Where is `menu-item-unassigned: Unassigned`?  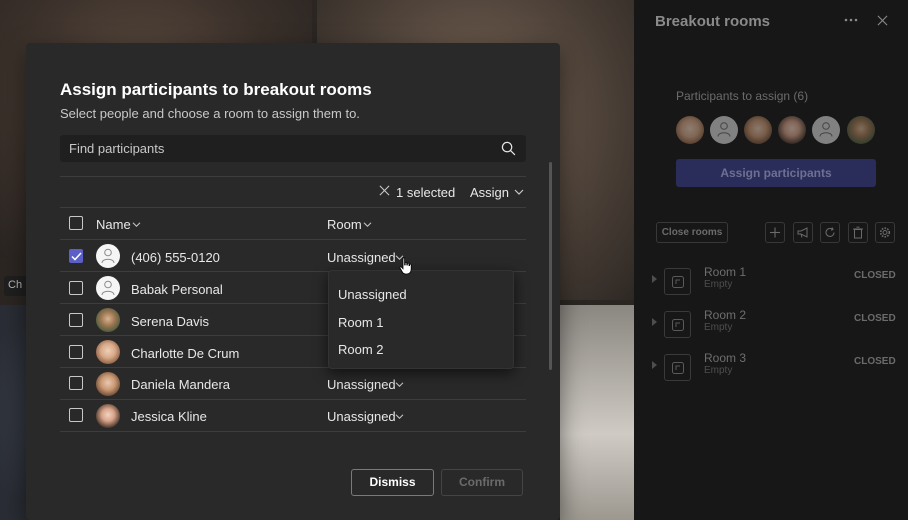
menu-item-unassigned: Unassigned is located at coordinates (372, 294).